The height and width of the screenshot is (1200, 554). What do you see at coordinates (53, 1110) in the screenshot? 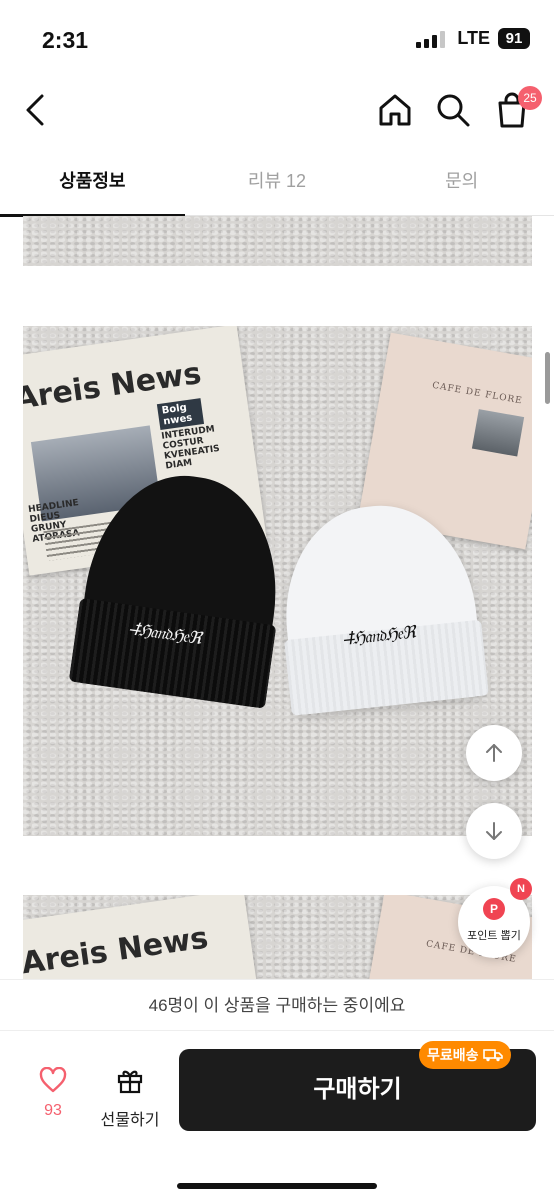
I see `like-count: 93` at bounding box center [53, 1110].